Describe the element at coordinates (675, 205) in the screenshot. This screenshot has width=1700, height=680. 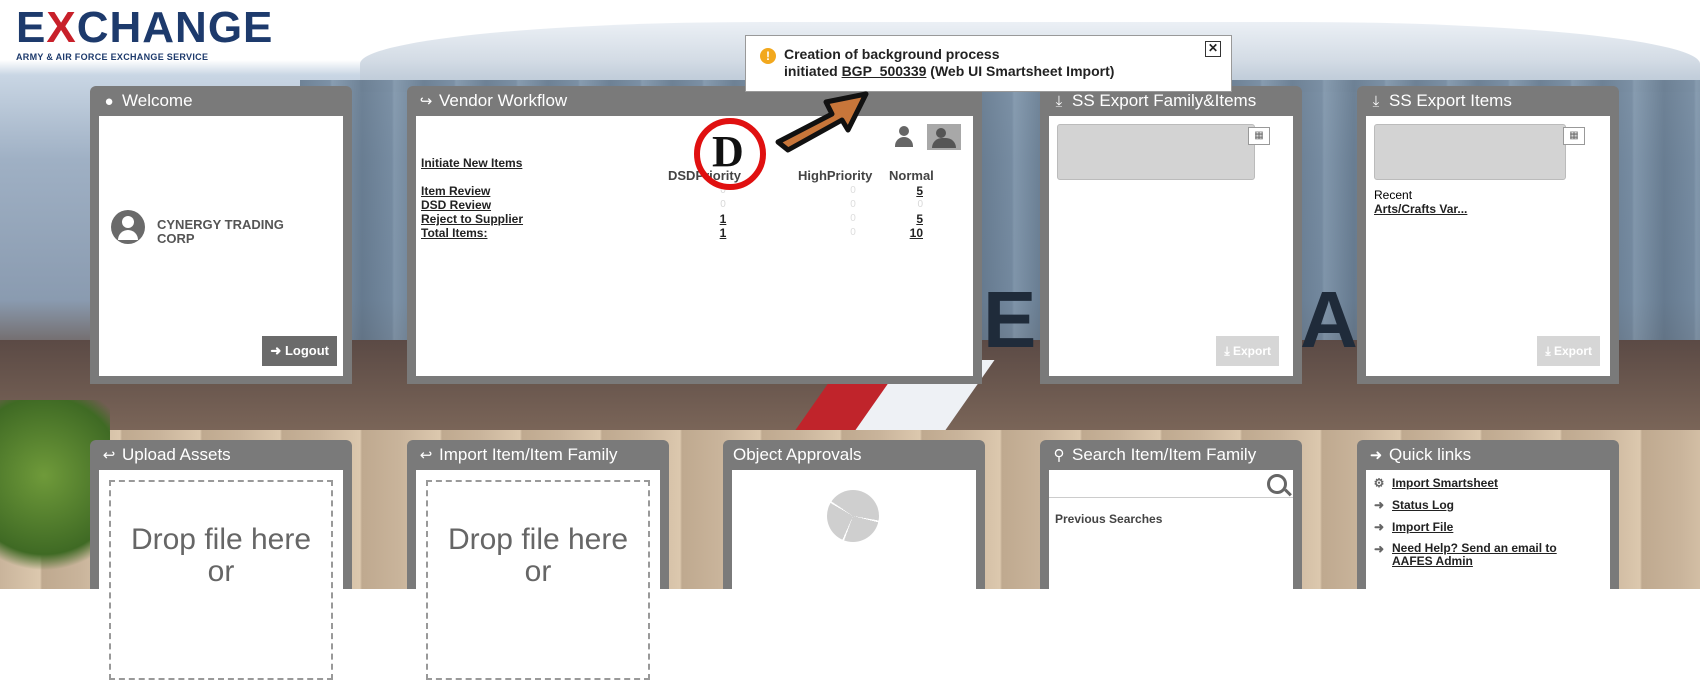
I see `table-row: DSD Review 0 0 0` at that location.